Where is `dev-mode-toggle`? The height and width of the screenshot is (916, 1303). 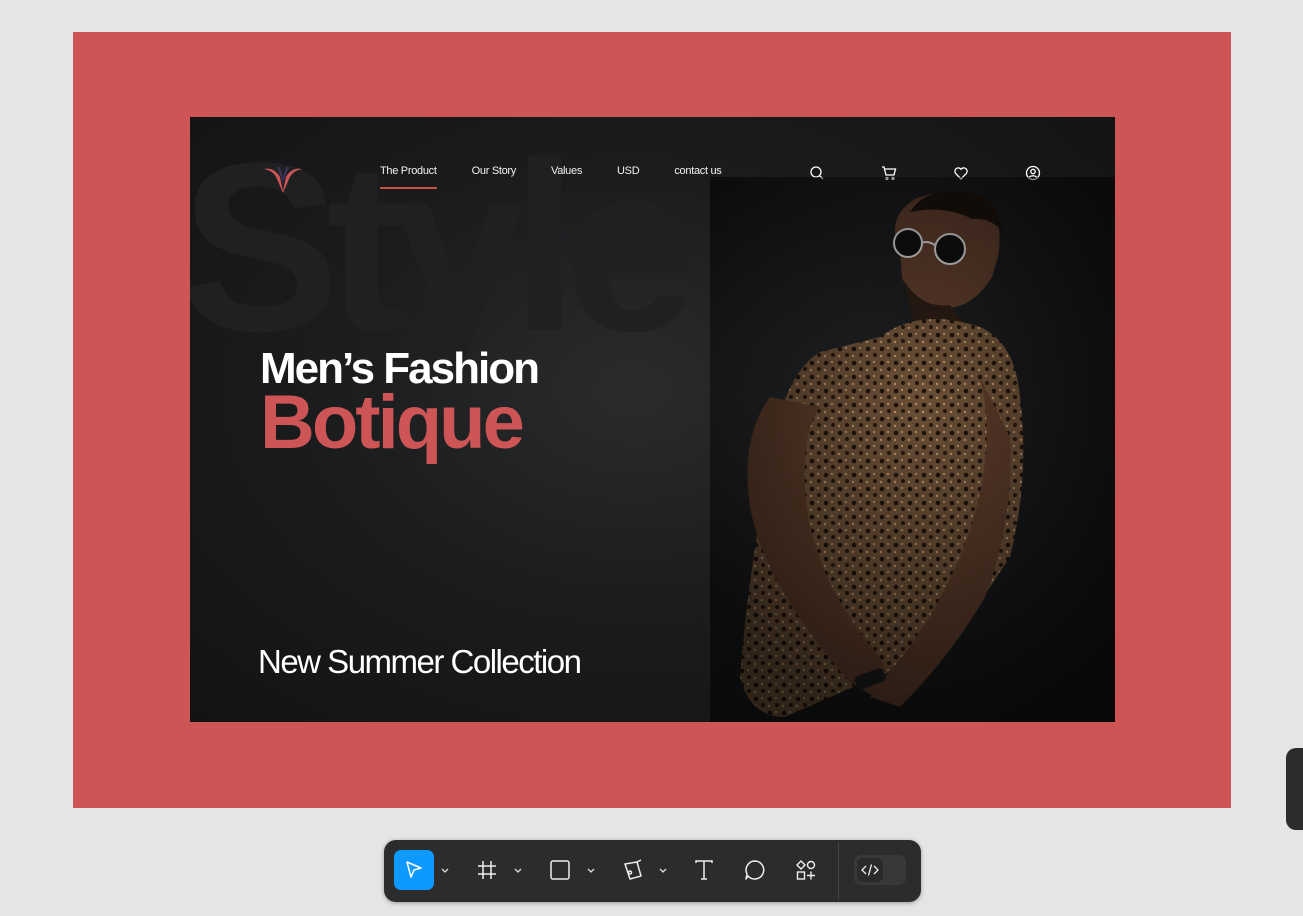
dev-mode-toggle is located at coordinates (880, 870).